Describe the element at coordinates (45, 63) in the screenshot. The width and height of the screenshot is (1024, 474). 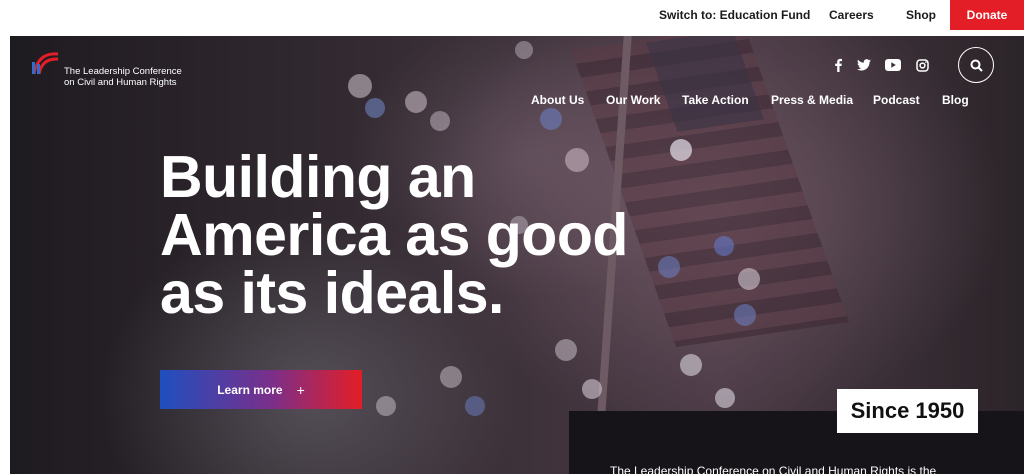
I see `logo-arc-icon` at that location.